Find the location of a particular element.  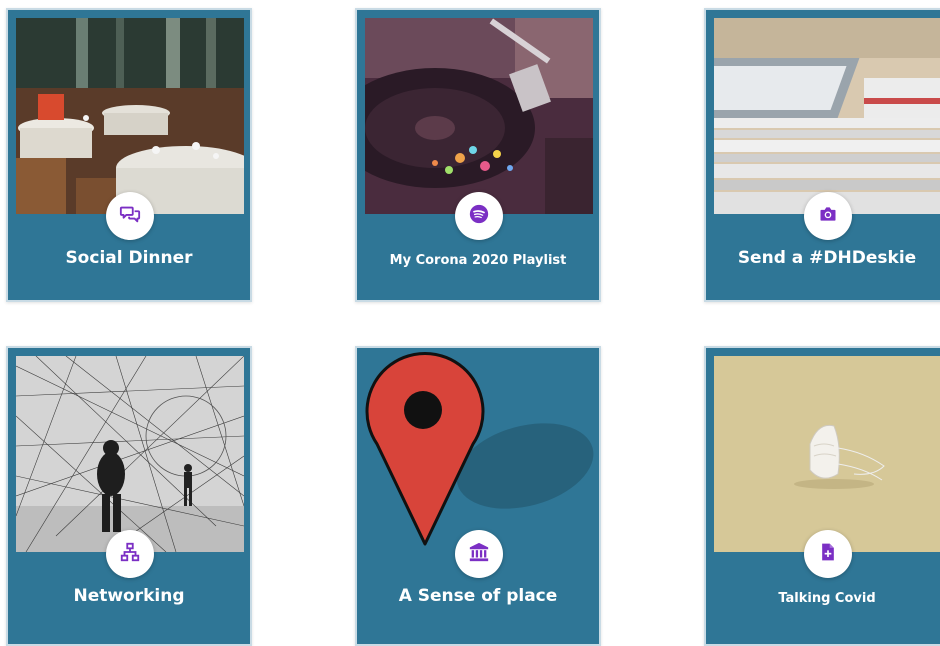

camera-icon is located at coordinates (828, 216).